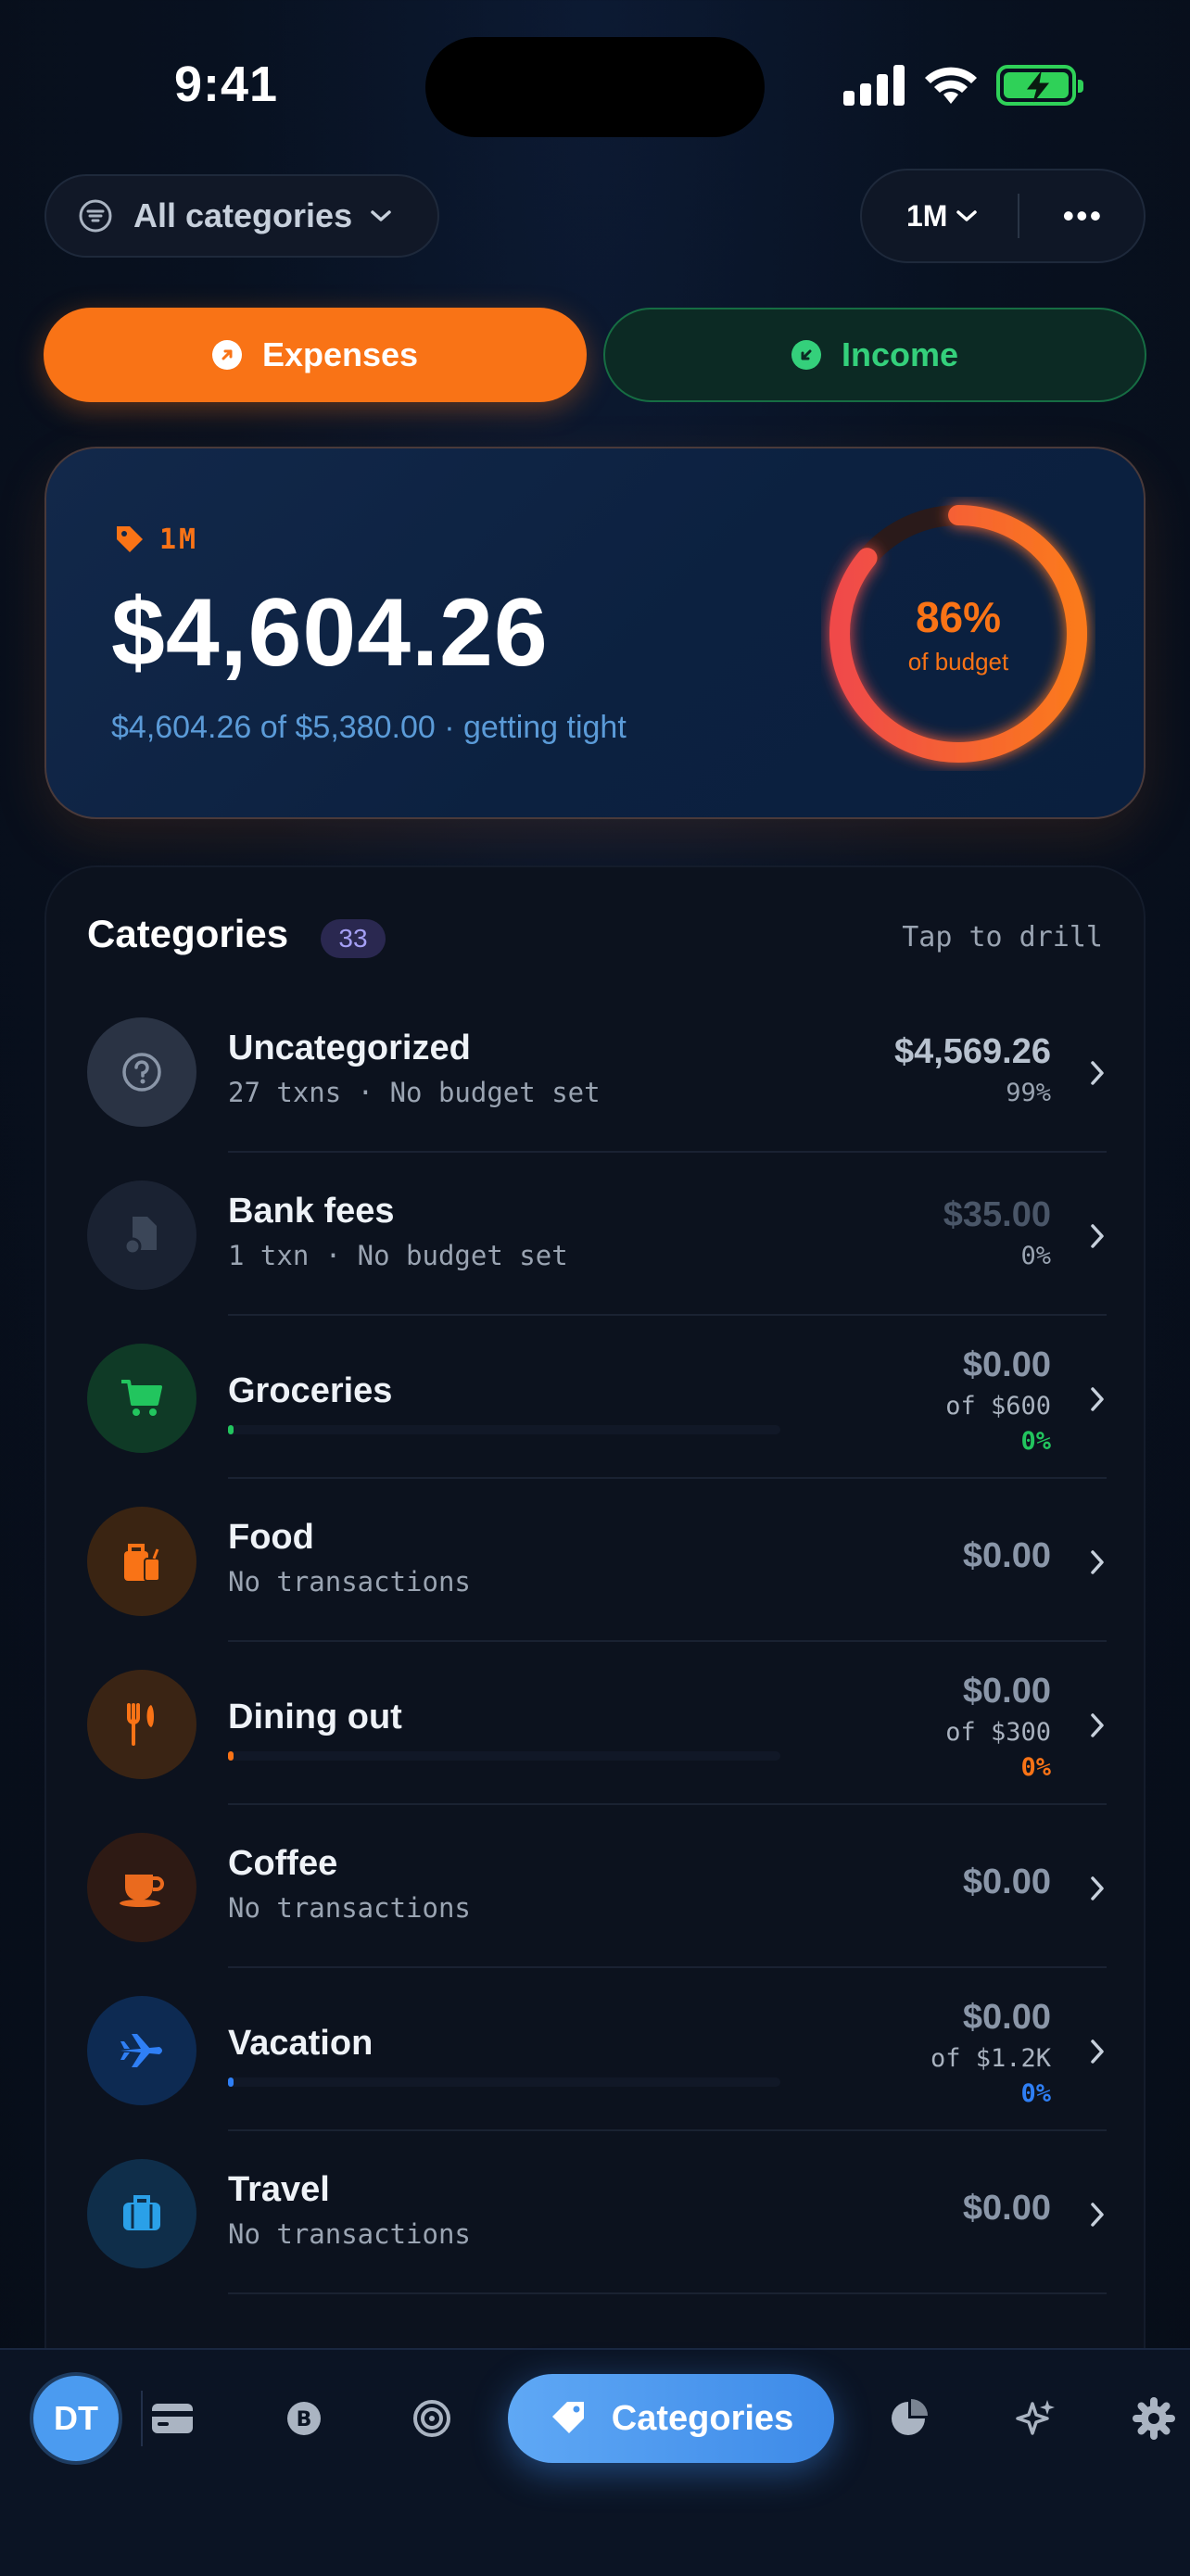 The image size is (1190, 2576). What do you see at coordinates (283, 1863) in the screenshot?
I see `category-name: Coffee` at bounding box center [283, 1863].